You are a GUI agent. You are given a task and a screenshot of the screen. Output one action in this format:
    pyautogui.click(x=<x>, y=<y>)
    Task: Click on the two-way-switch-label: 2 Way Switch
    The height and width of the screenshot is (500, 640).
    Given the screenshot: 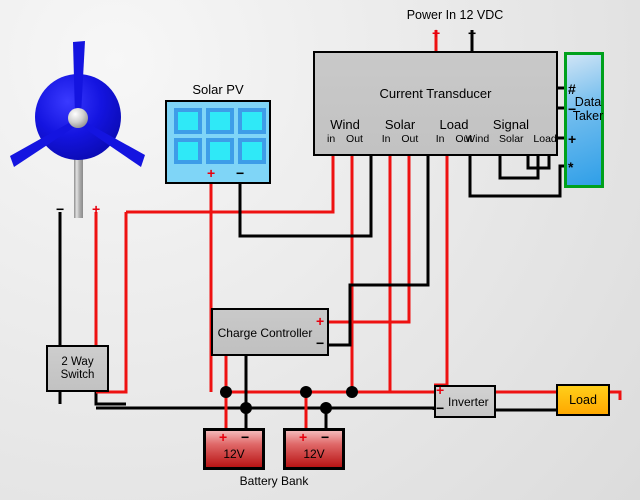 What is the action you would take?
    pyautogui.click(x=78, y=369)
    